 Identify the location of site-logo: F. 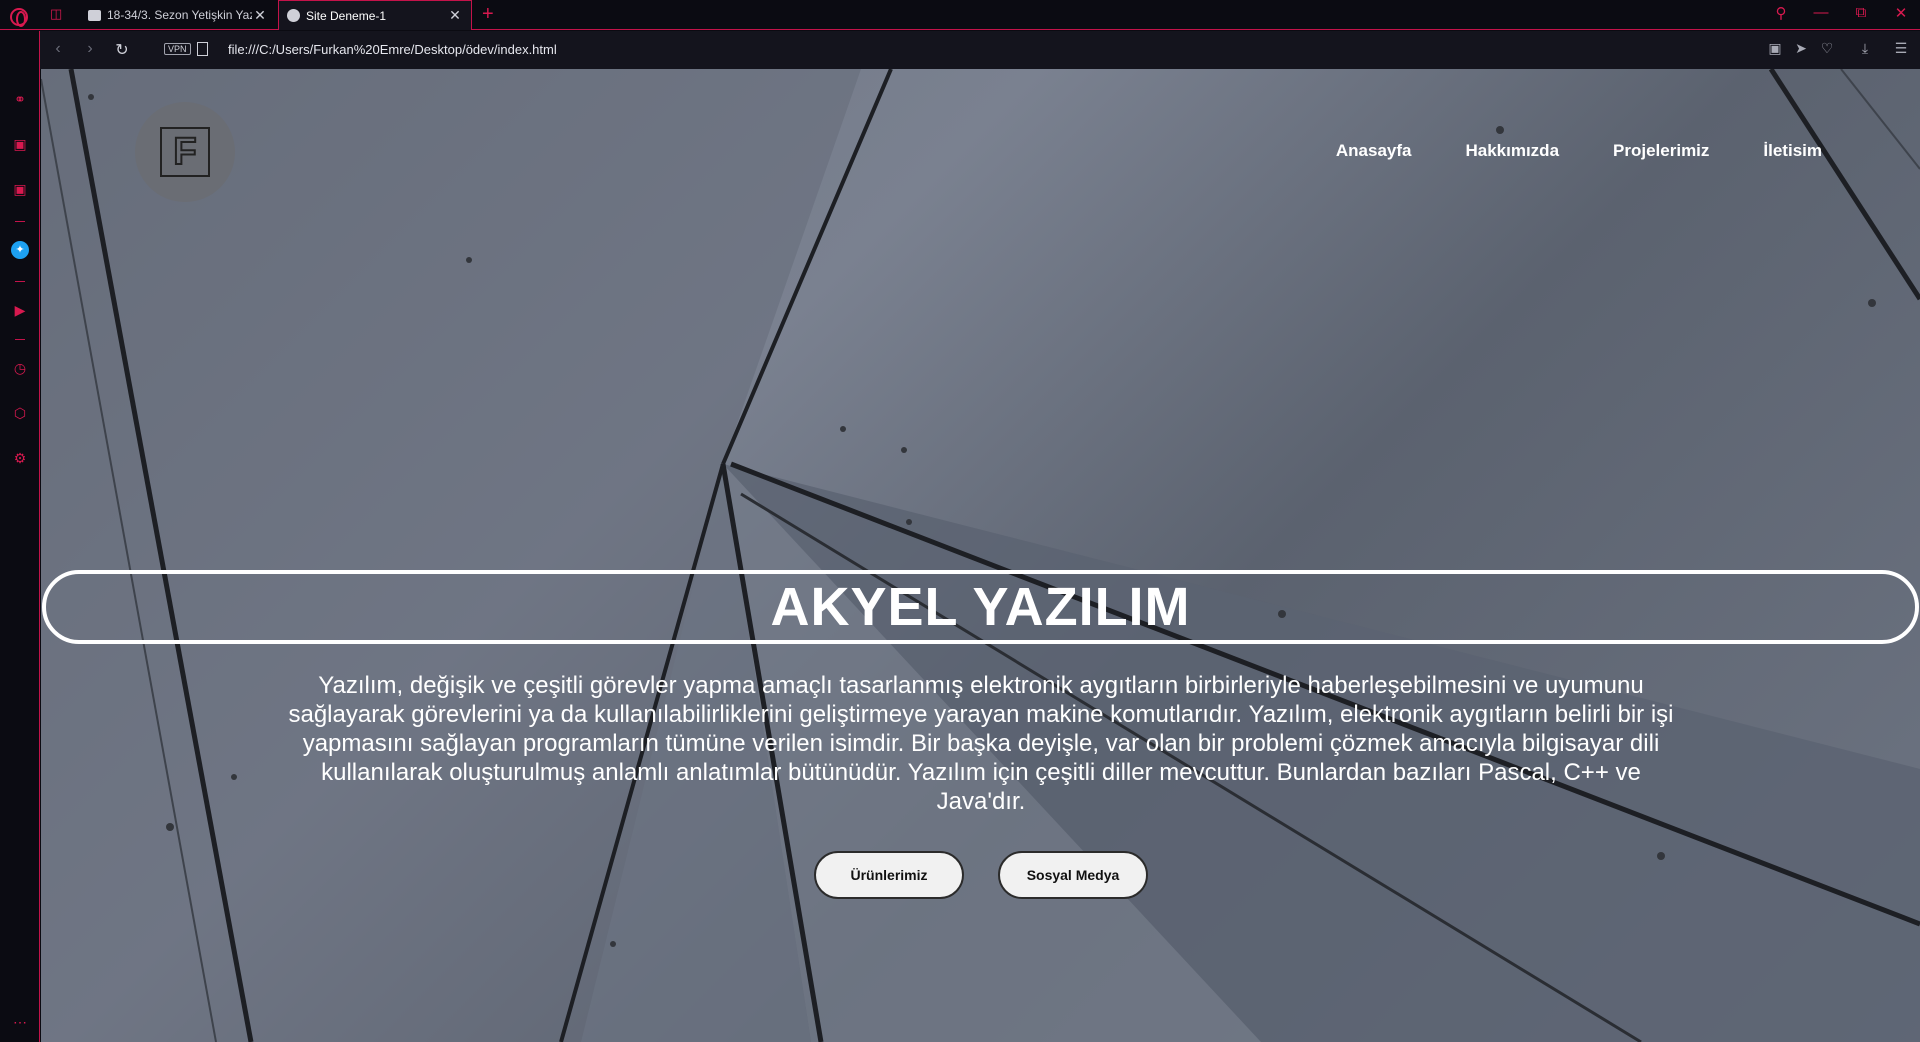
(185, 152).